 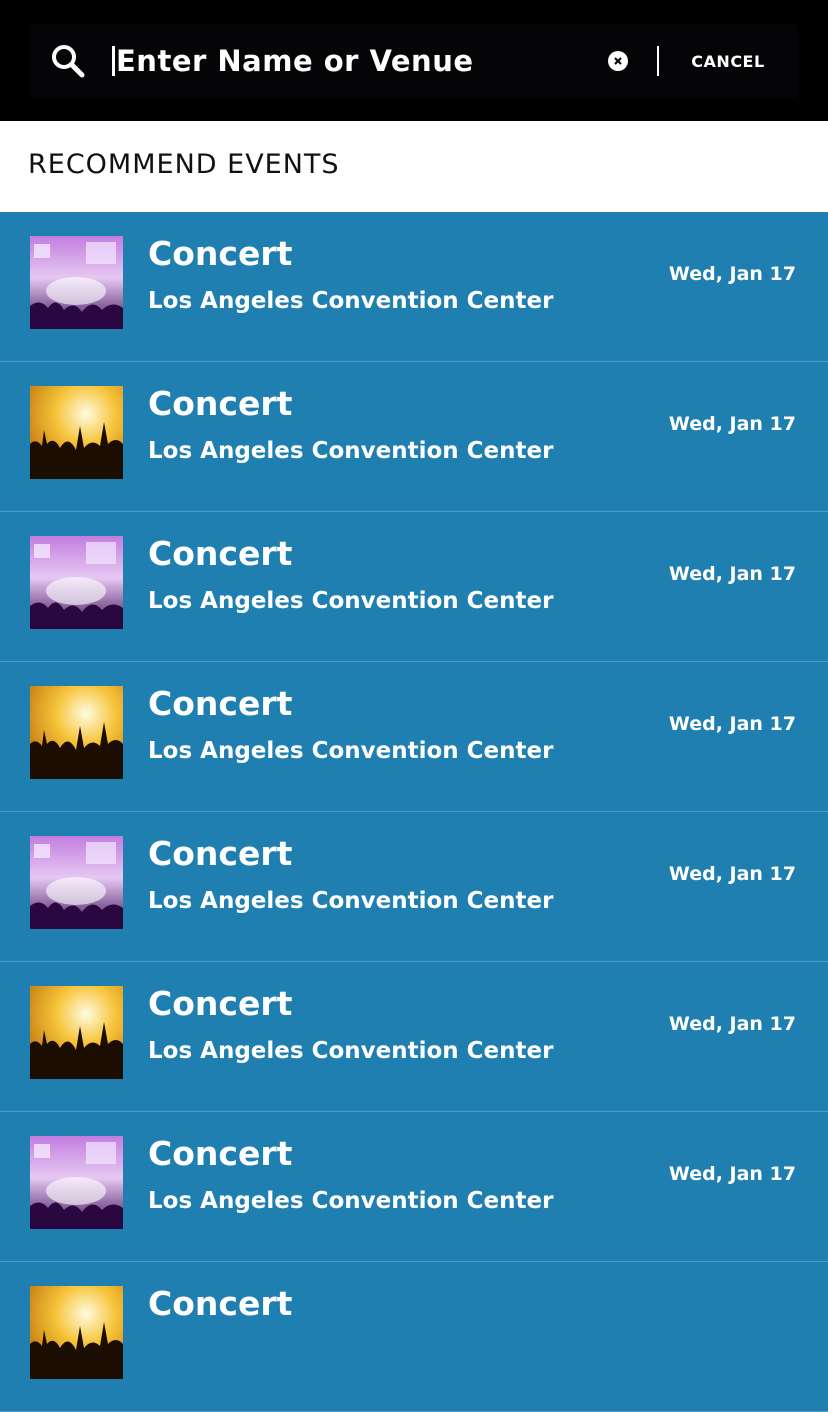 What do you see at coordinates (113, 61) in the screenshot?
I see `text-caret` at bounding box center [113, 61].